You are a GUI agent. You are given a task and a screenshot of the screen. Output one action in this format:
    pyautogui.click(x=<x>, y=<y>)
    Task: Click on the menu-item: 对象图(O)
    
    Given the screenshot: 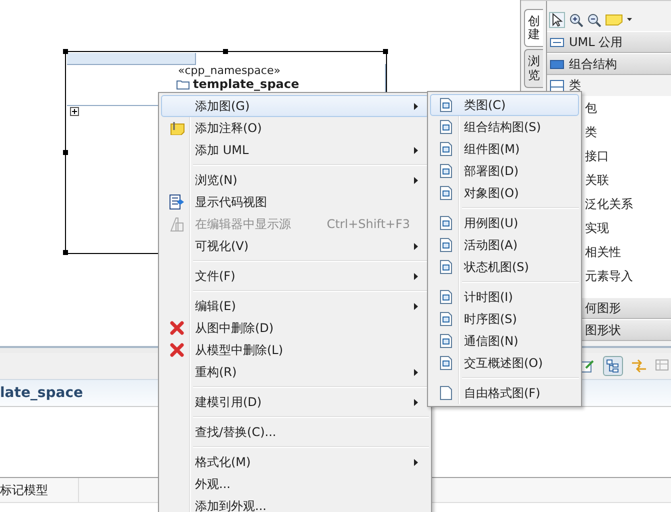 What is the action you would take?
    pyautogui.click(x=504, y=193)
    